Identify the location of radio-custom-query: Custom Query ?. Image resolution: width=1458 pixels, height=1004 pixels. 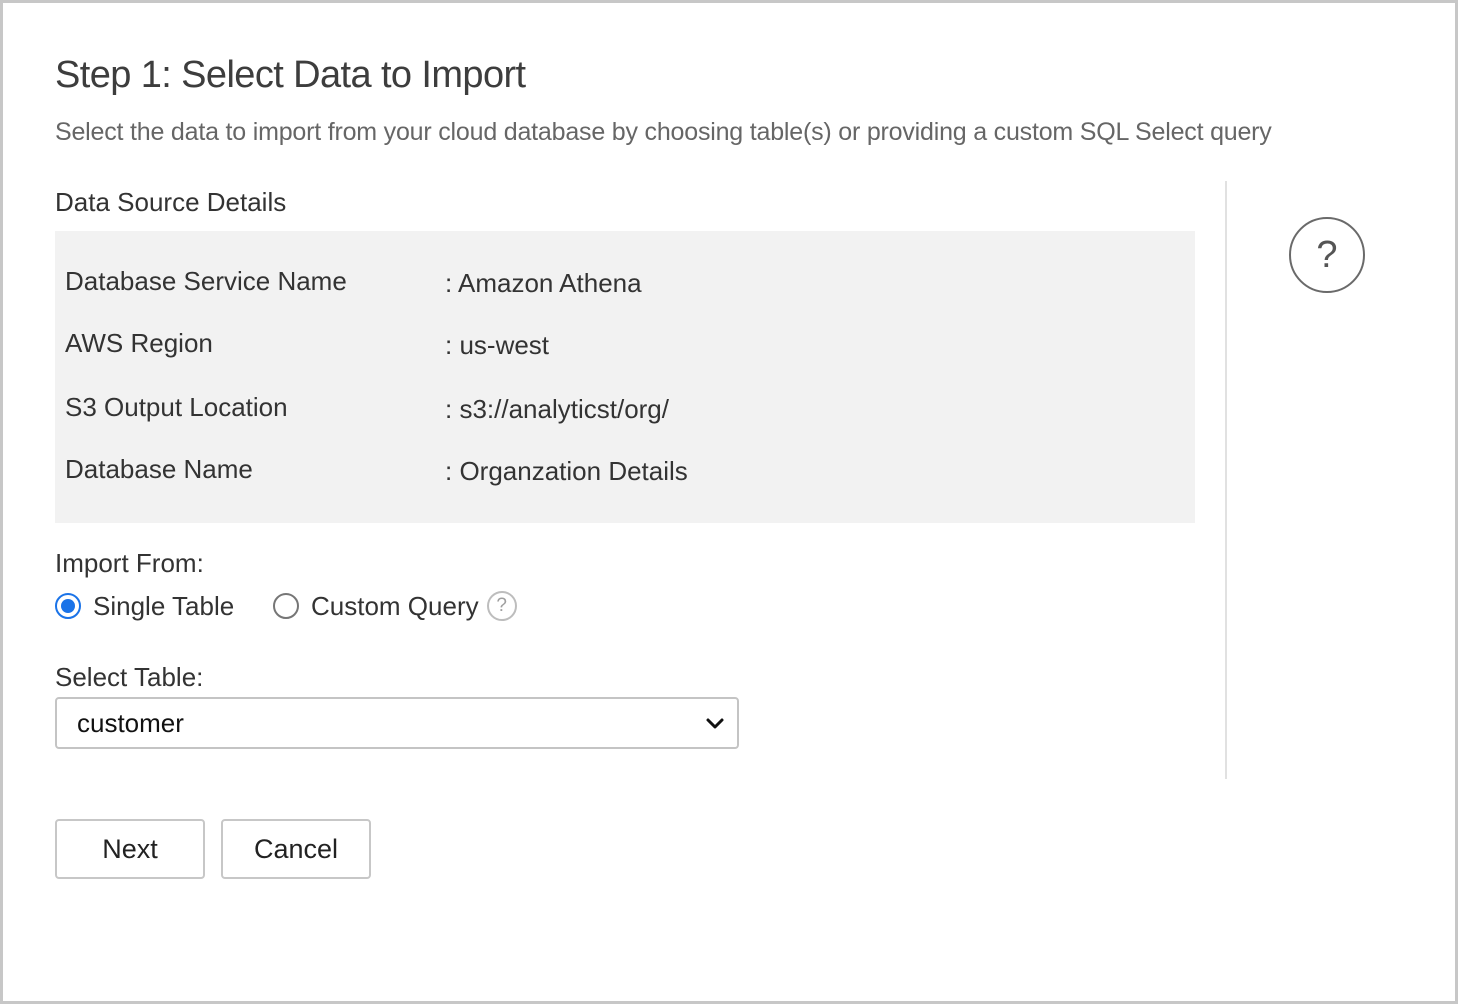
(395, 606).